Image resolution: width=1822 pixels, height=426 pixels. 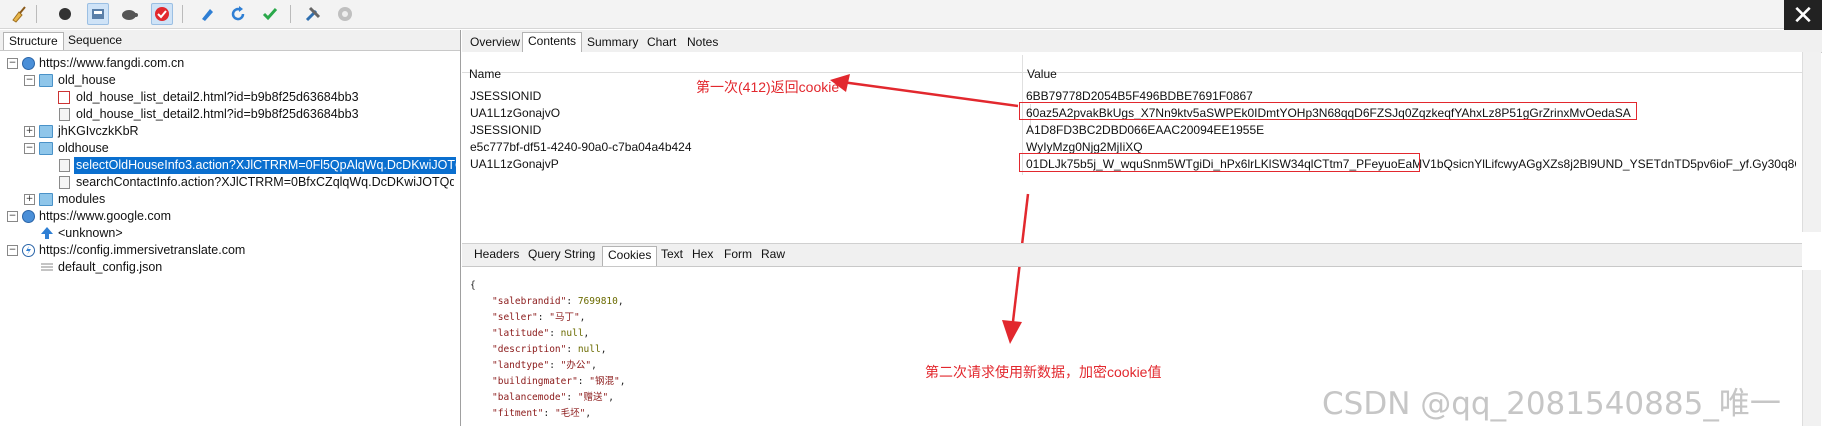 I want to click on toolbar, so click(x=911, y=14).